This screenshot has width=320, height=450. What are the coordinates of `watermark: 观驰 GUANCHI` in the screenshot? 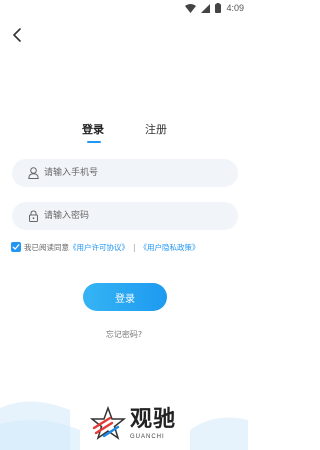 It's located at (133, 424).